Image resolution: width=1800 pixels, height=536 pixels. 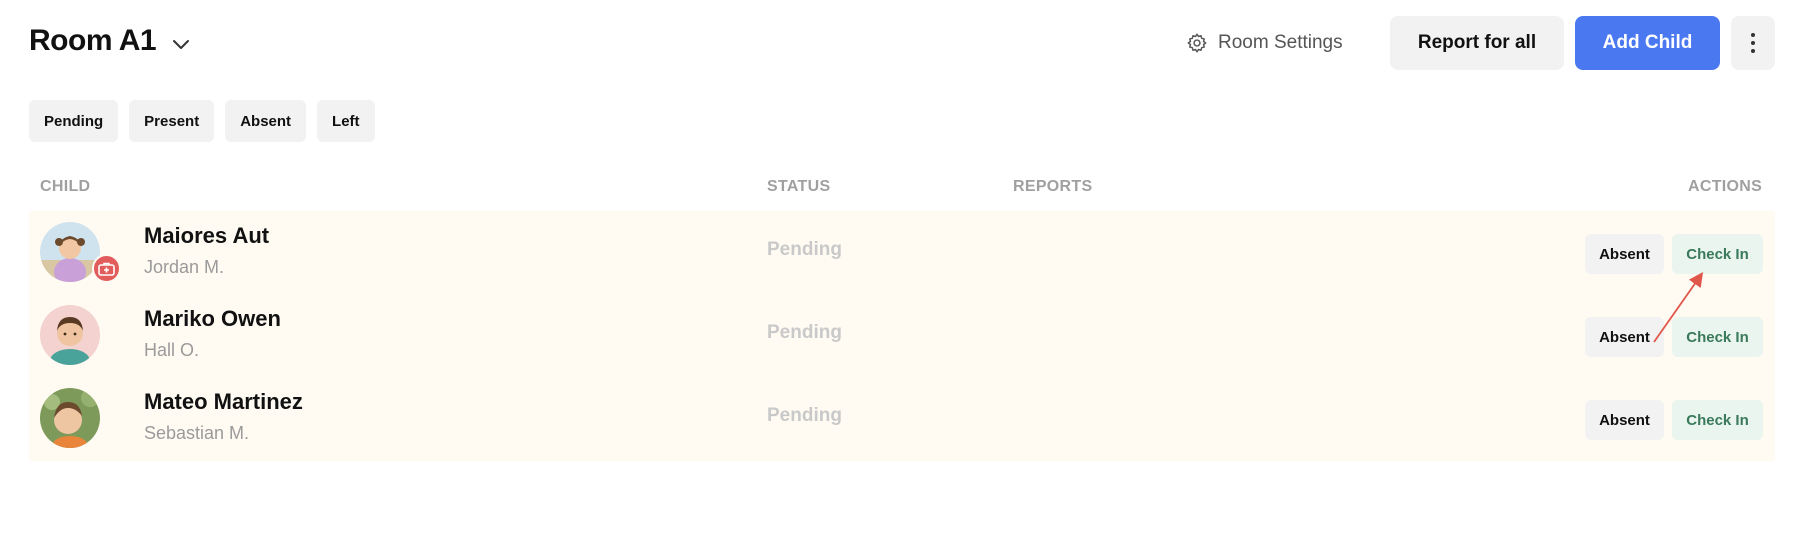 I want to click on more-vertical-icon, so click(x=1753, y=43).